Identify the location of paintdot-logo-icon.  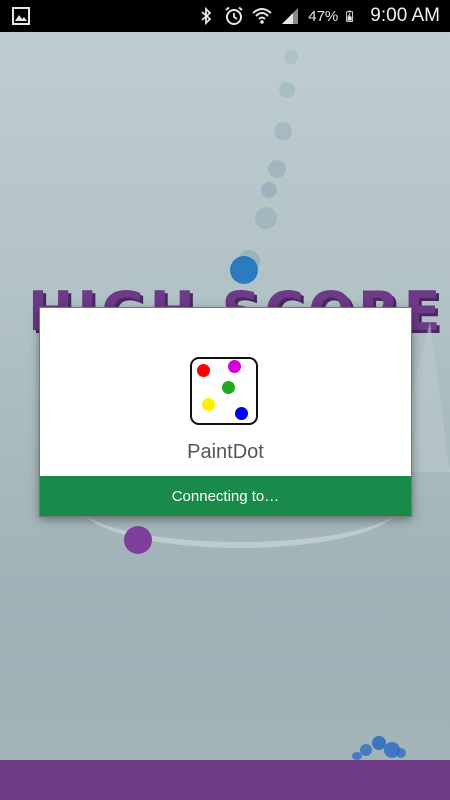
(224, 391).